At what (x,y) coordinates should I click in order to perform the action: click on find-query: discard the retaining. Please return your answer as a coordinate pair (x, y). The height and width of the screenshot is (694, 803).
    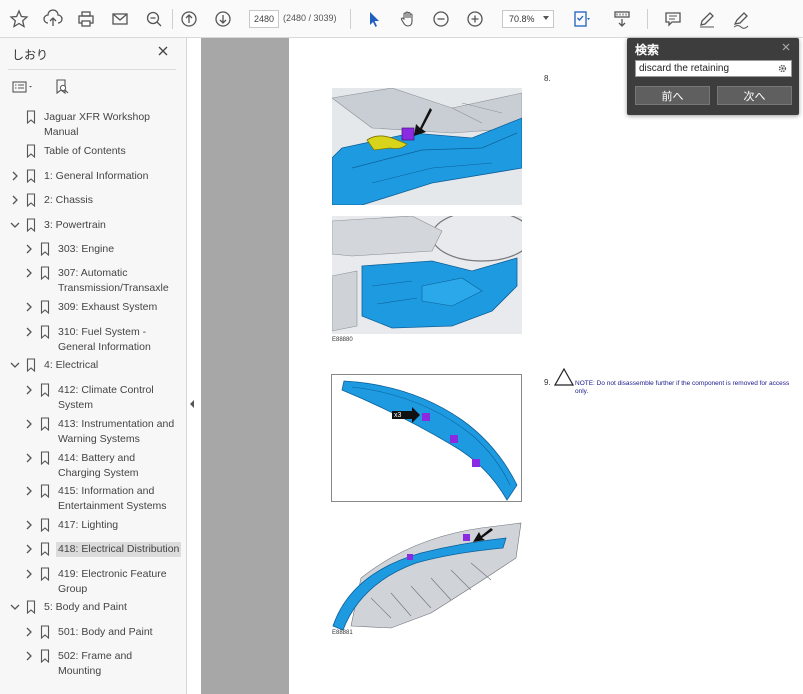
    Looking at the image, I should click on (684, 68).